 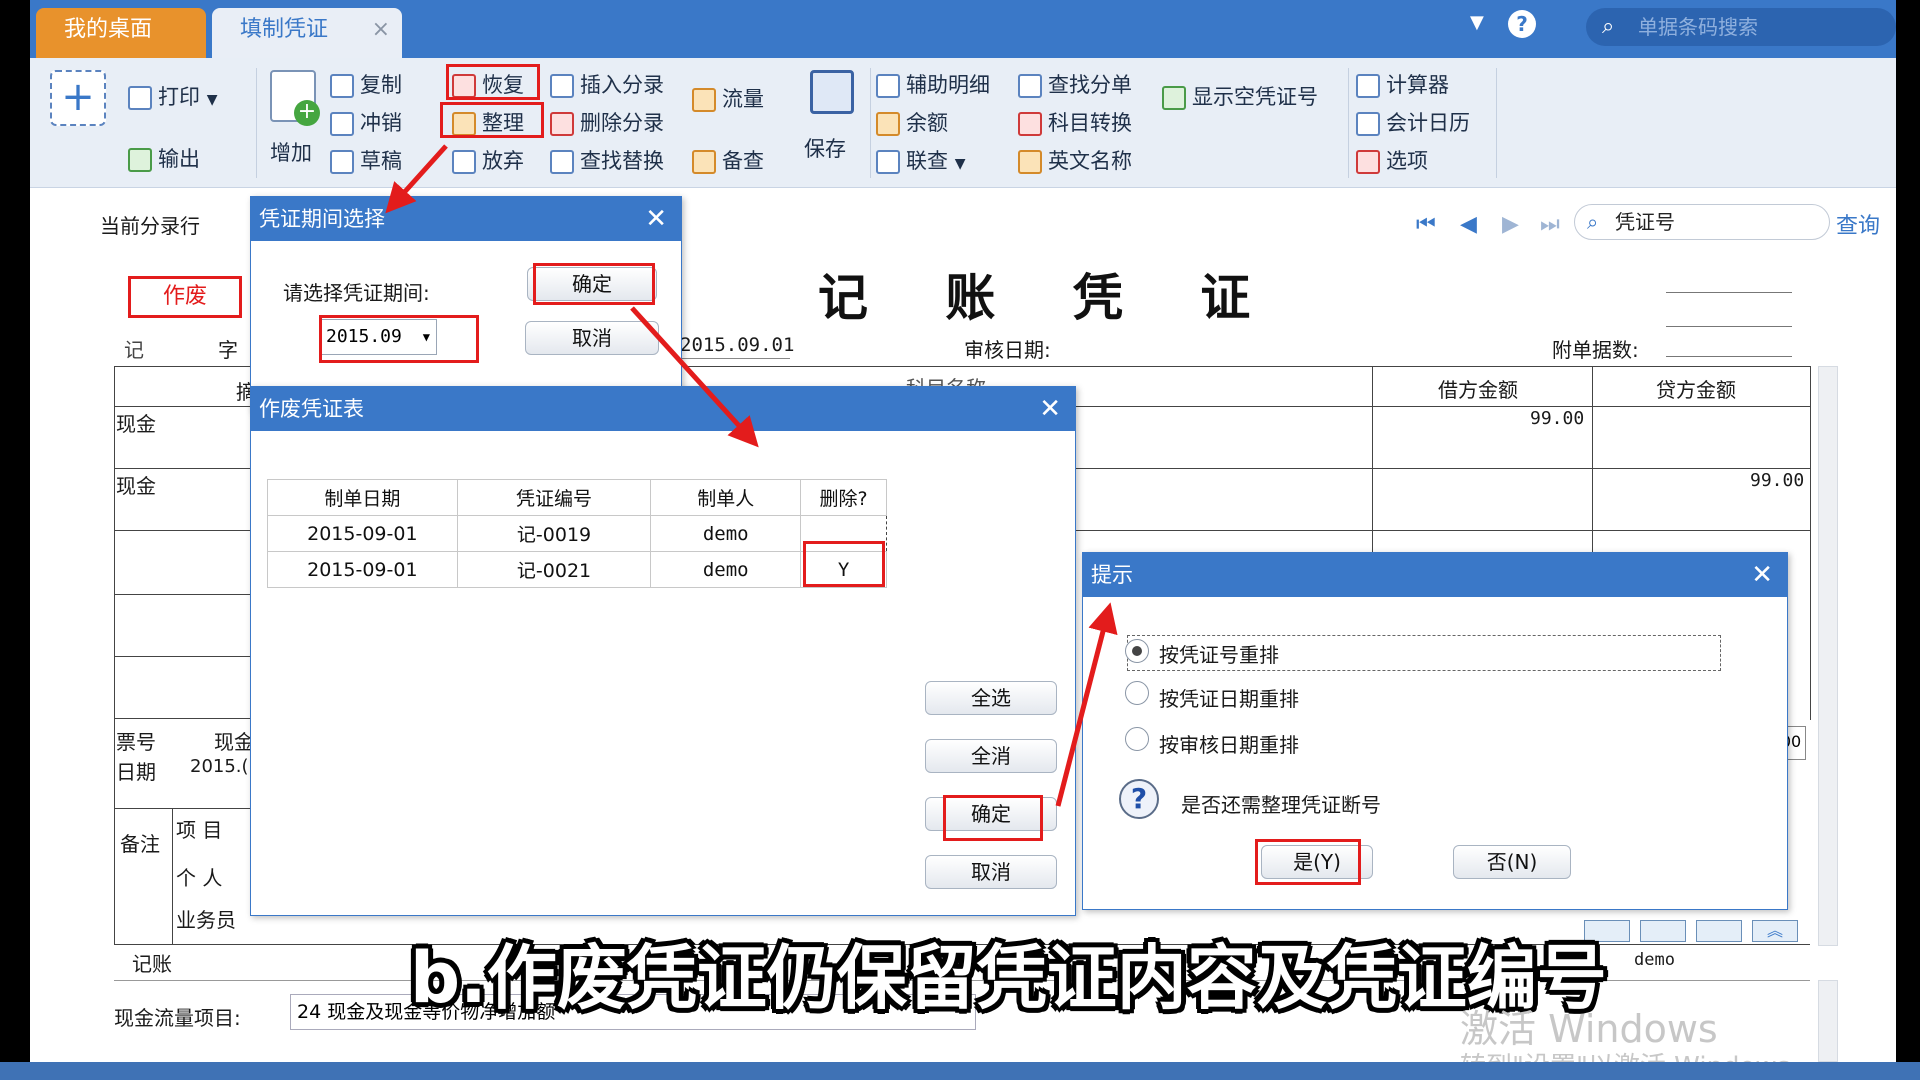 What do you see at coordinates (960, 1071) in the screenshot?
I see `status-bar` at bounding box center [960, 1071].